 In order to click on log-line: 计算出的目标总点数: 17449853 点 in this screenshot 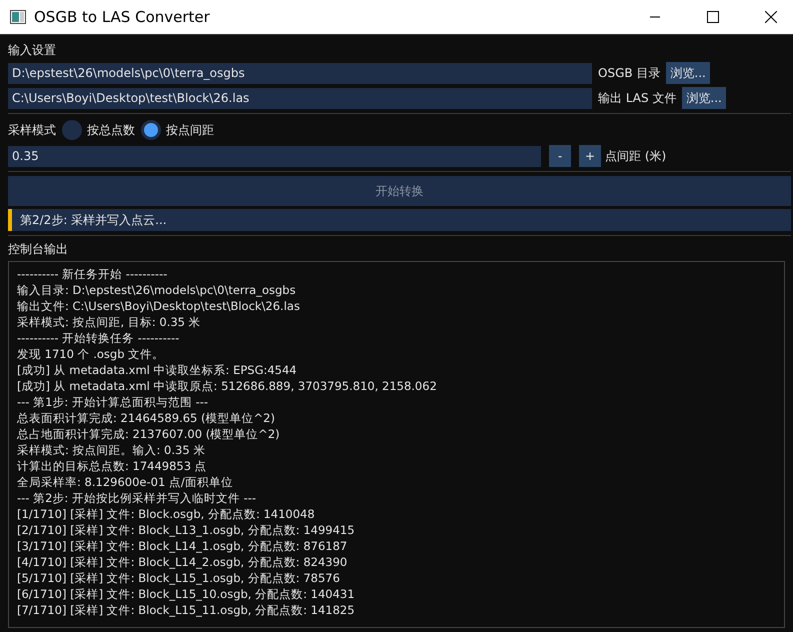, I will do `click(112, 466)`.